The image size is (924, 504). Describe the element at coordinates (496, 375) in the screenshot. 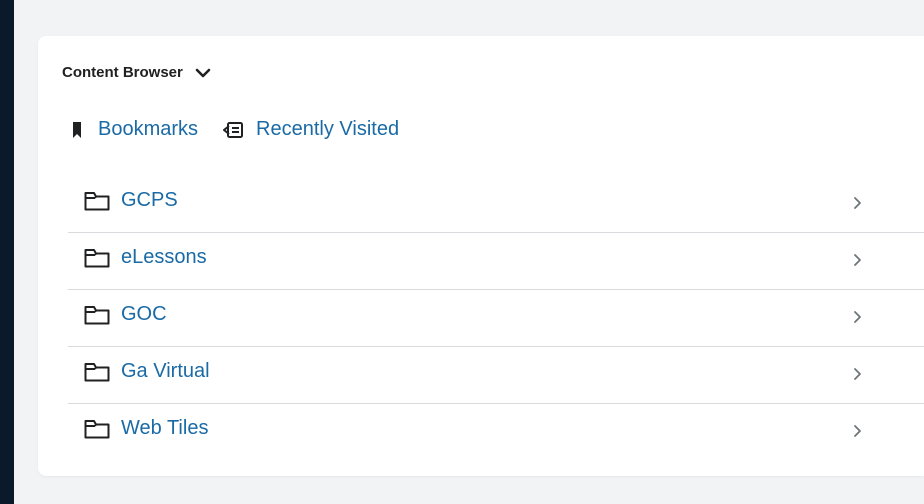

I see `folder-row-ga-virtual: Ga Virtual` at that location.